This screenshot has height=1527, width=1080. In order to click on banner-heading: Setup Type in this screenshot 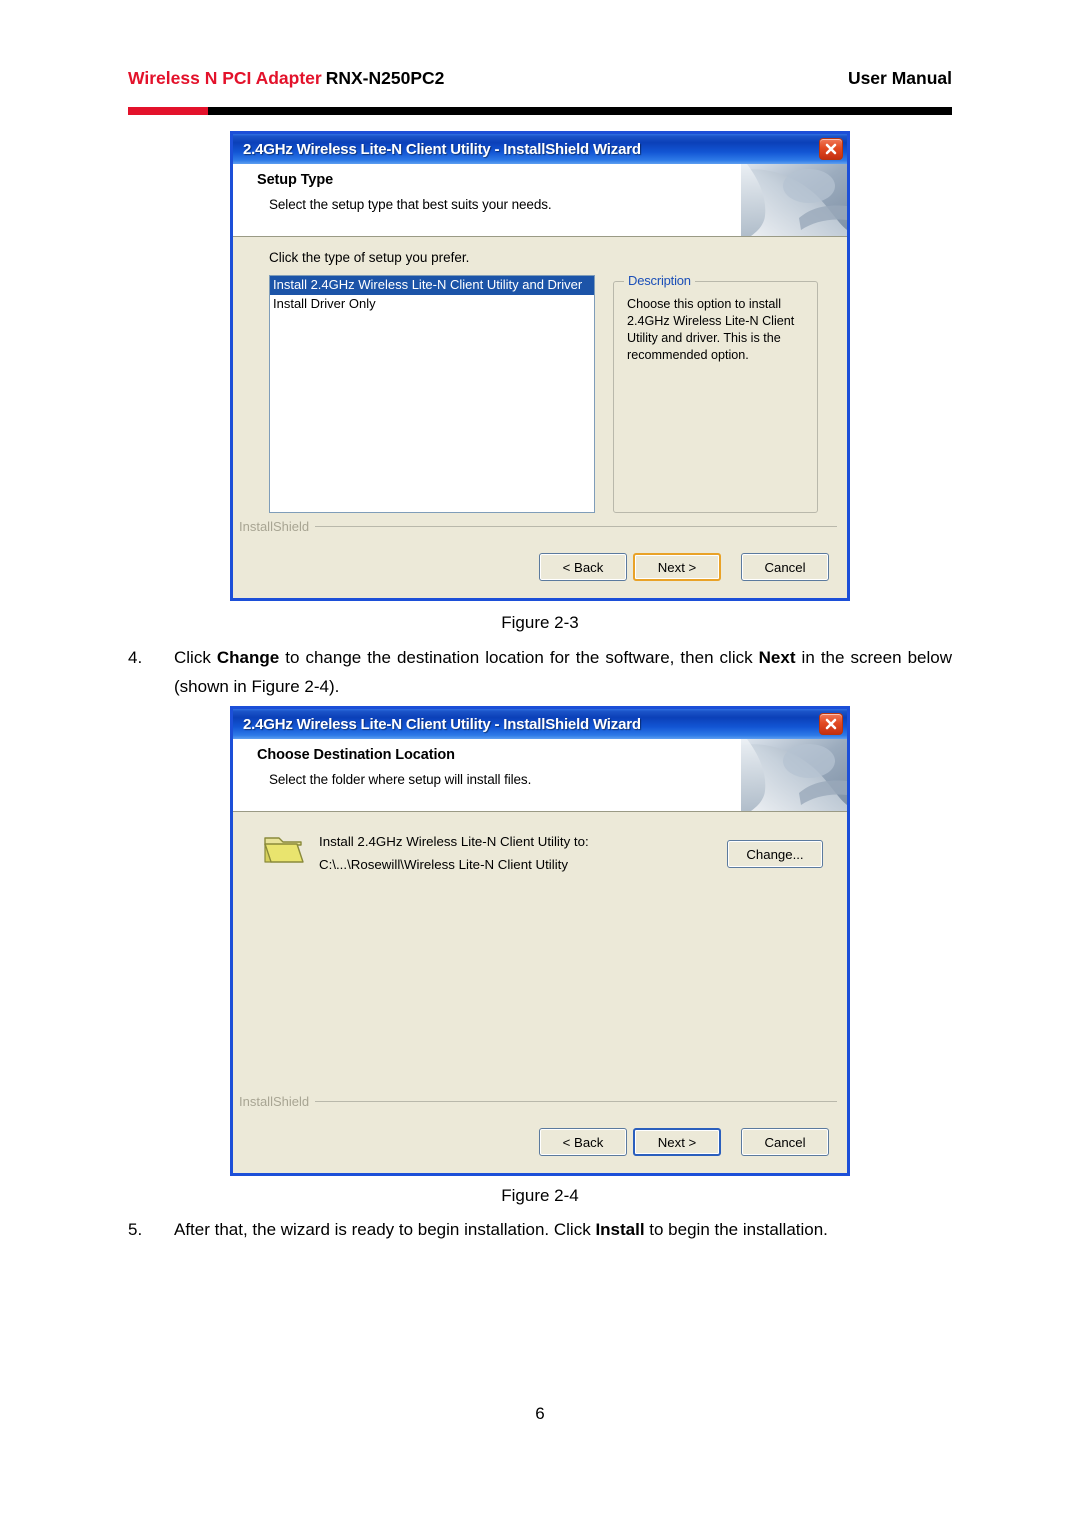, I will do `click(295, 180)`.